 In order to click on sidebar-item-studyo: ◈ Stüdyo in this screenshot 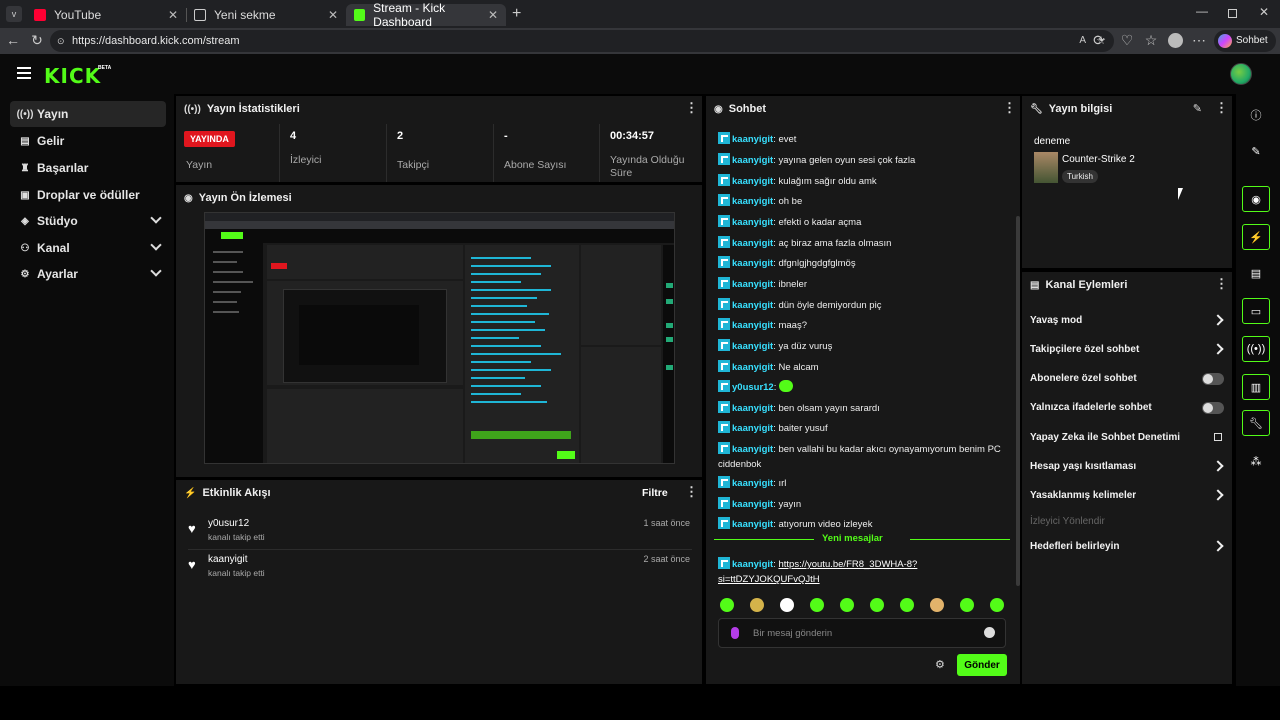, I will do `click(88, 221)`.